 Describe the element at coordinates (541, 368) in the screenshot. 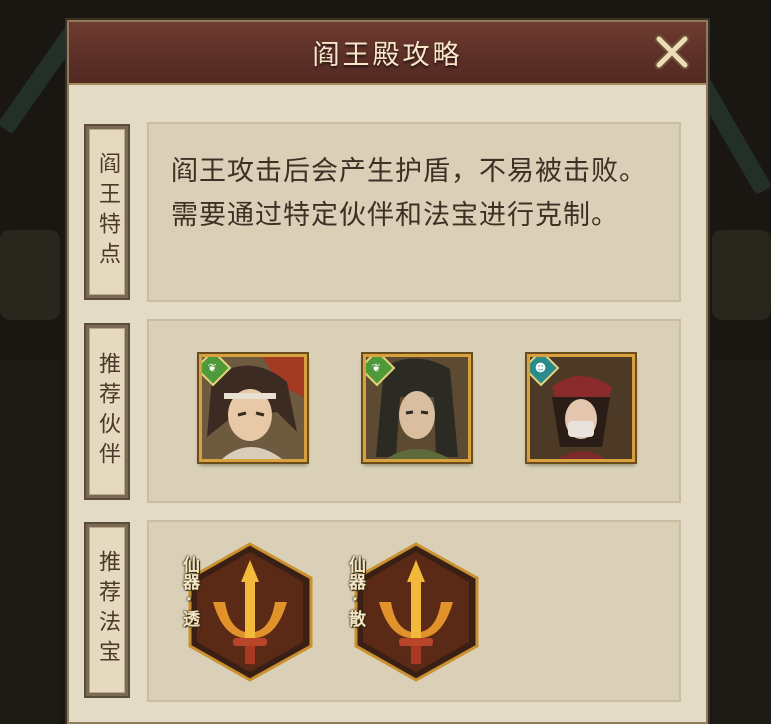

I see `demon-mask-icon: ☻` at that location.